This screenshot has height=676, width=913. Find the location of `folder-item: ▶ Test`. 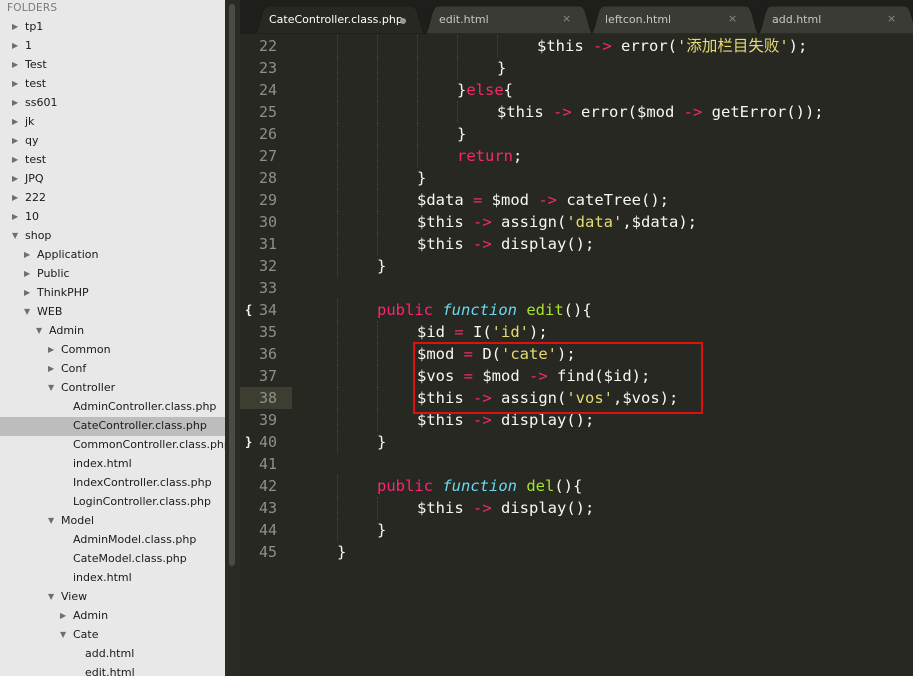

folder-item: ▶ Test is located at coordinates (112, 65).